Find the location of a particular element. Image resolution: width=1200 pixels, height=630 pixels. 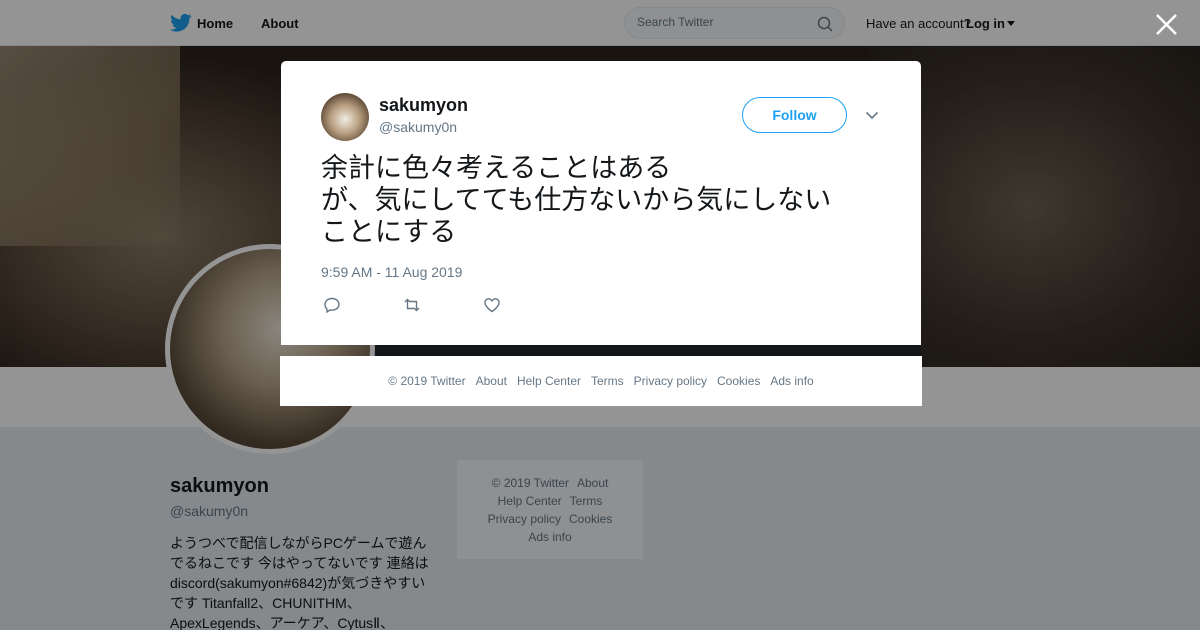

modal-footer-help-center-link: Help Center is located at coordinates (549, 381).